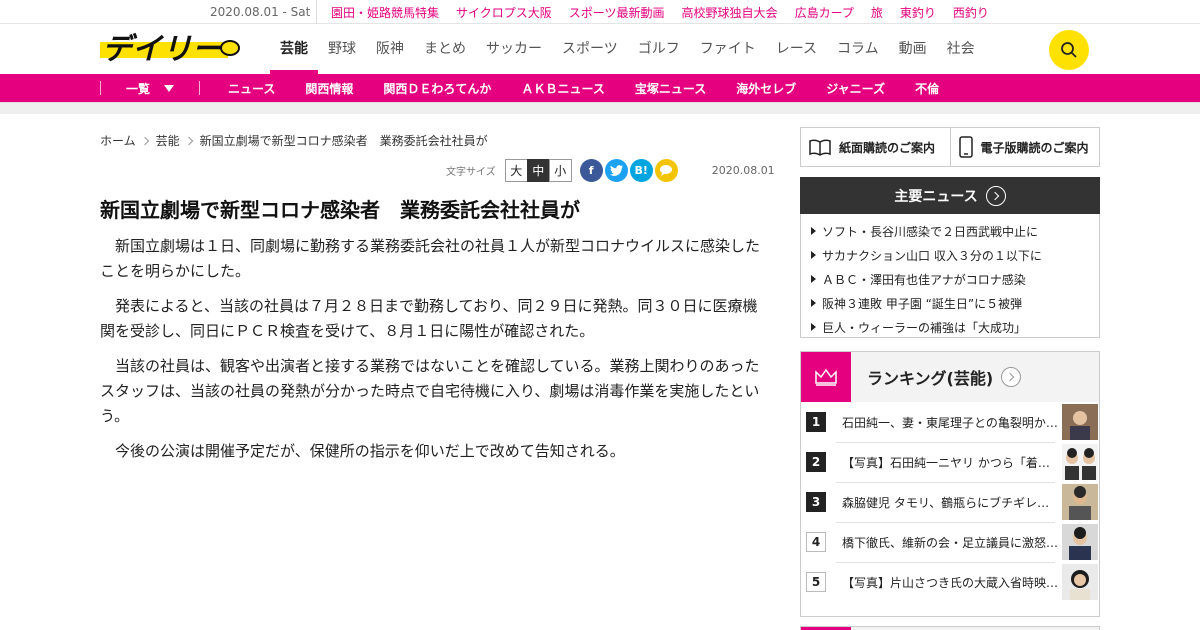 The height and width of the screenshot is (630, 1200). What do you see at coordinates (251, 88) in the screenshot?
I see `subnav-item: ニュース` at bounding box center [251, 88].